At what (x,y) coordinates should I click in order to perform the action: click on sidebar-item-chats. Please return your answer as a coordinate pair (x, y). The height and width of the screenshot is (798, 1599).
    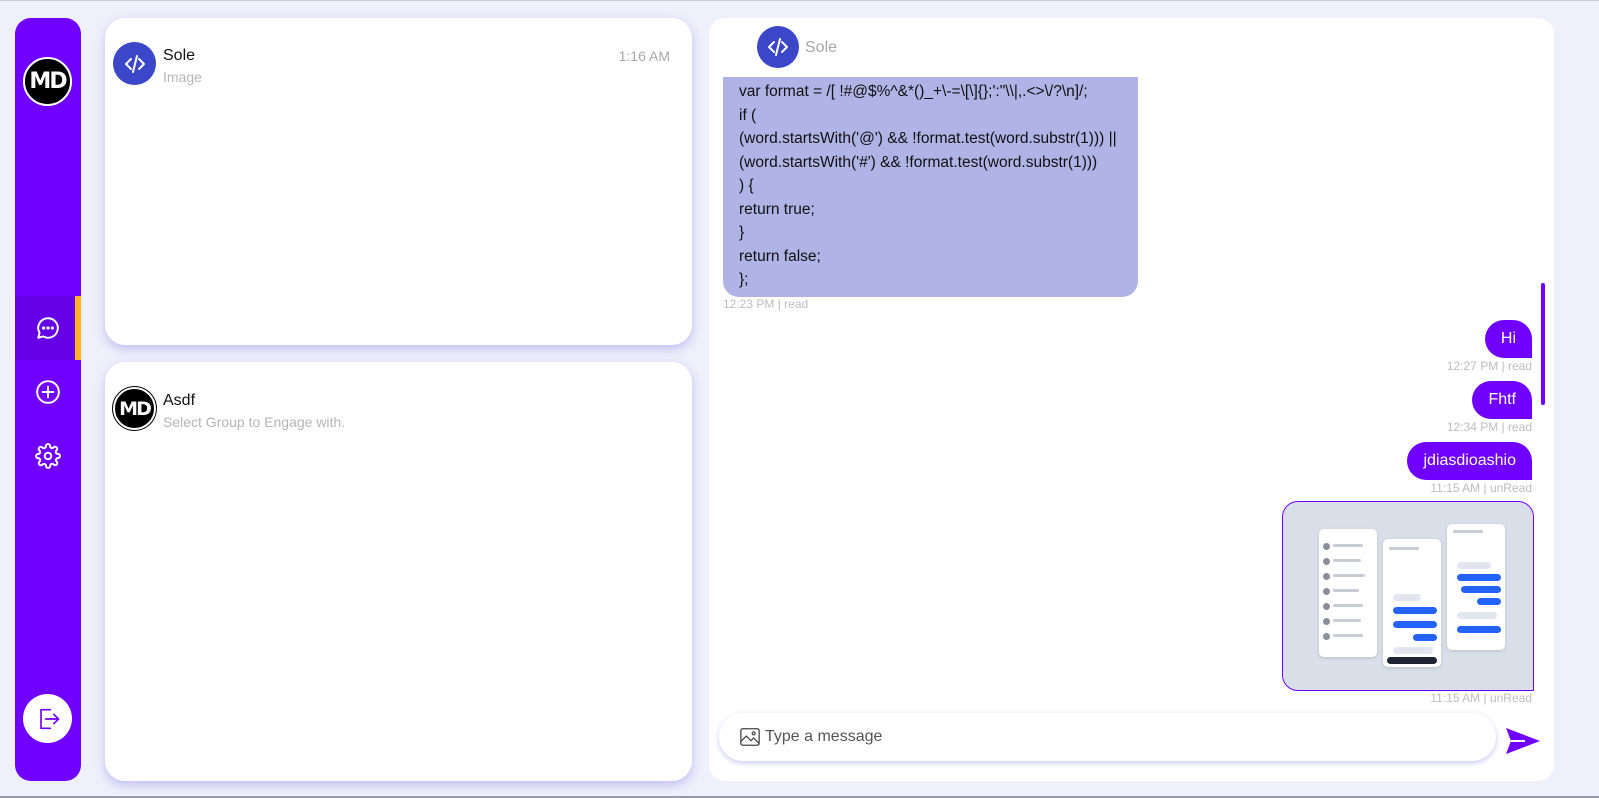
    Looking at the image, I should click on (48, 328).